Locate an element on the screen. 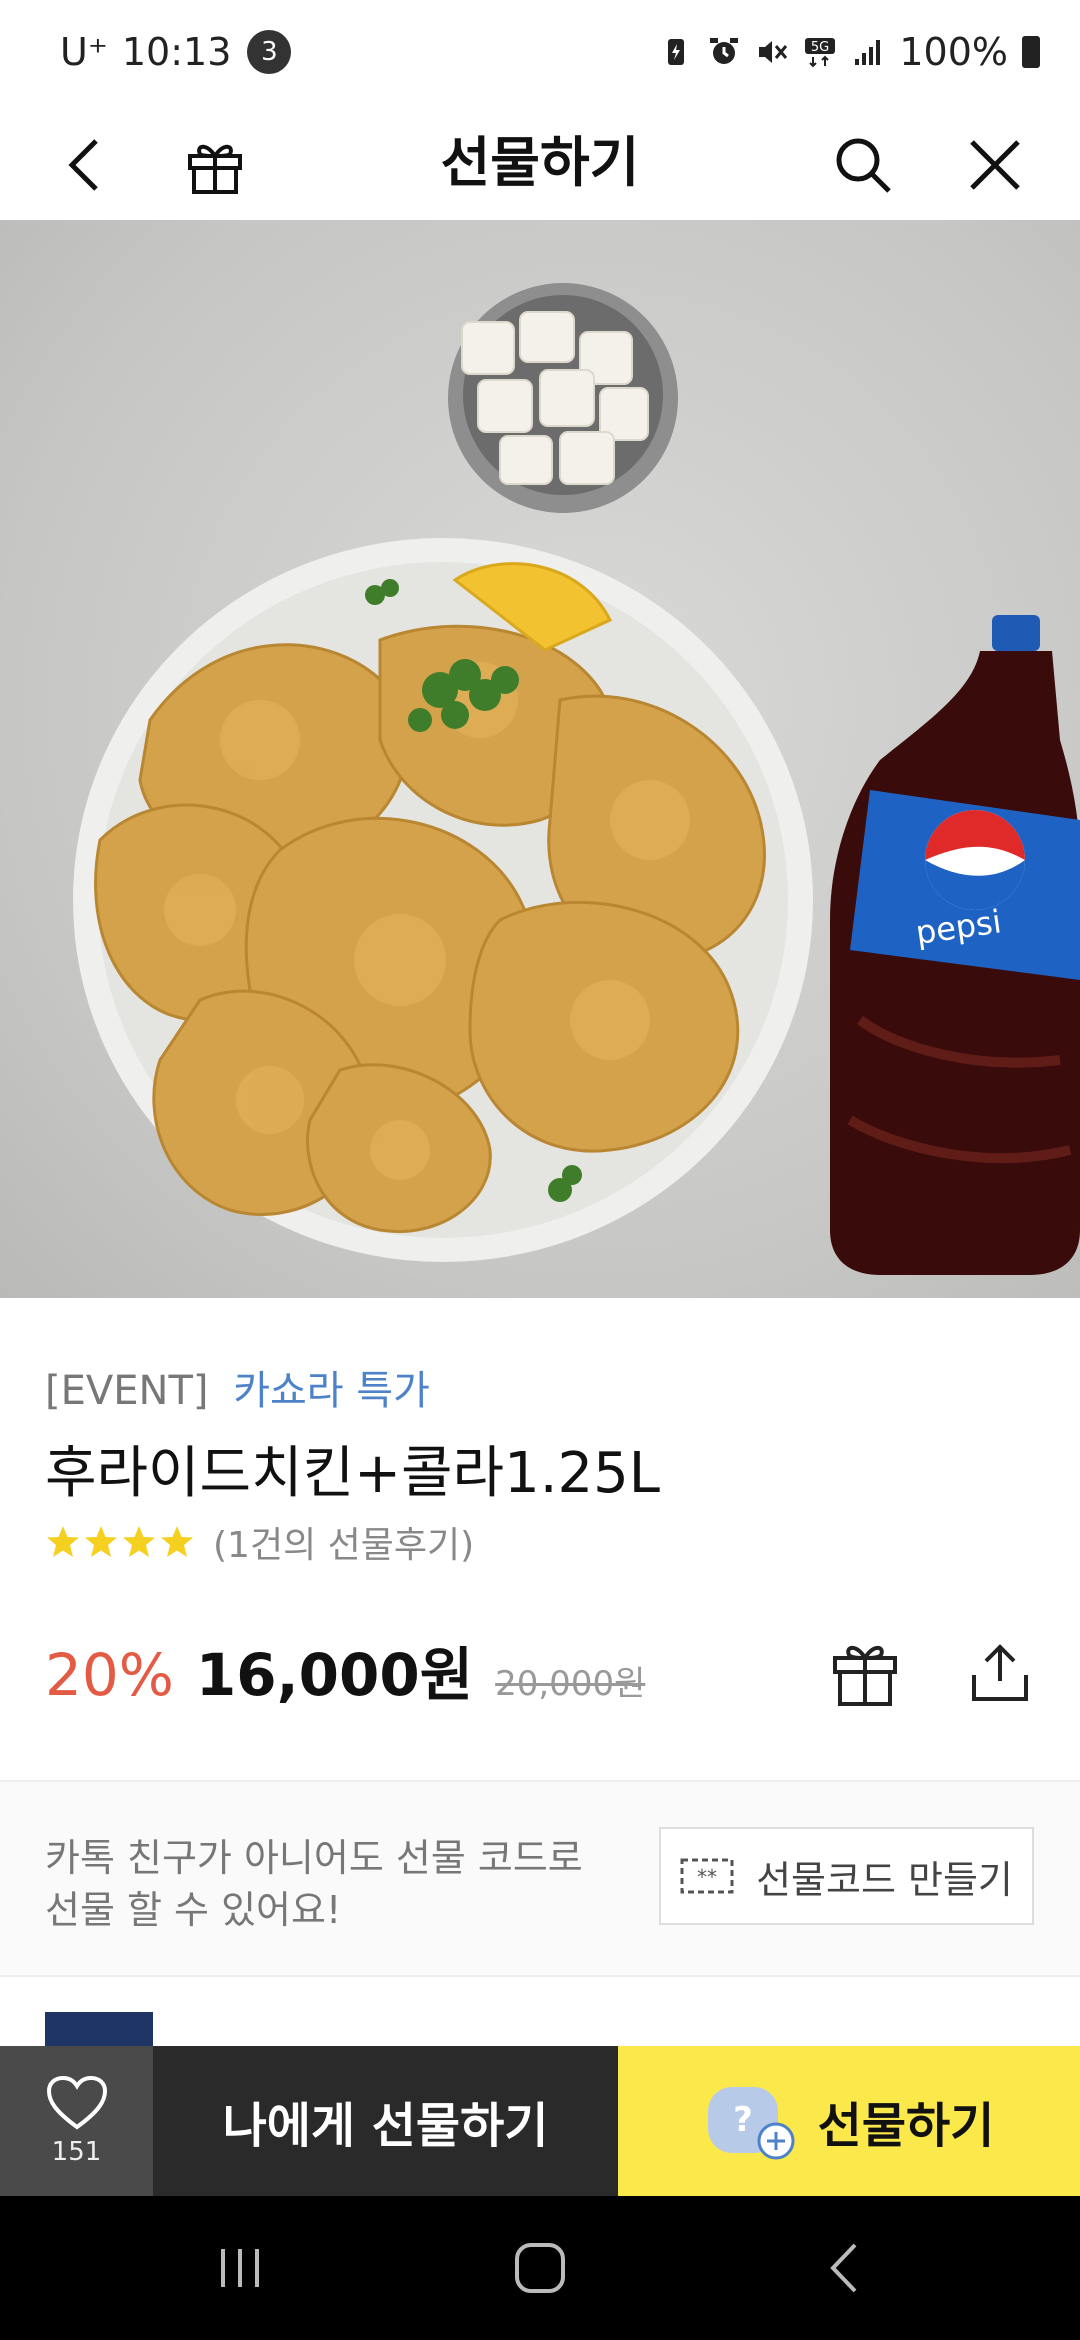 The height and width of the screenshot is (2340, 1080). back-nav-button is located at coordinates (845, 2268).